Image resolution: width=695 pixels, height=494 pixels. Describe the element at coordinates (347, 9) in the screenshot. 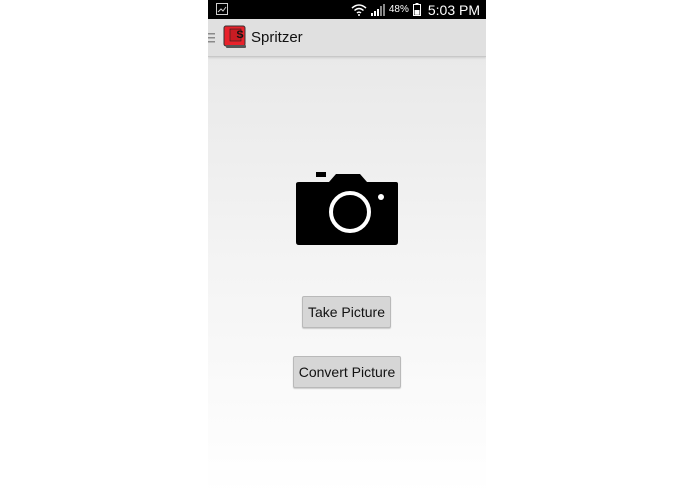

I see `status-bar: 48% 5:03 PM` at that location.